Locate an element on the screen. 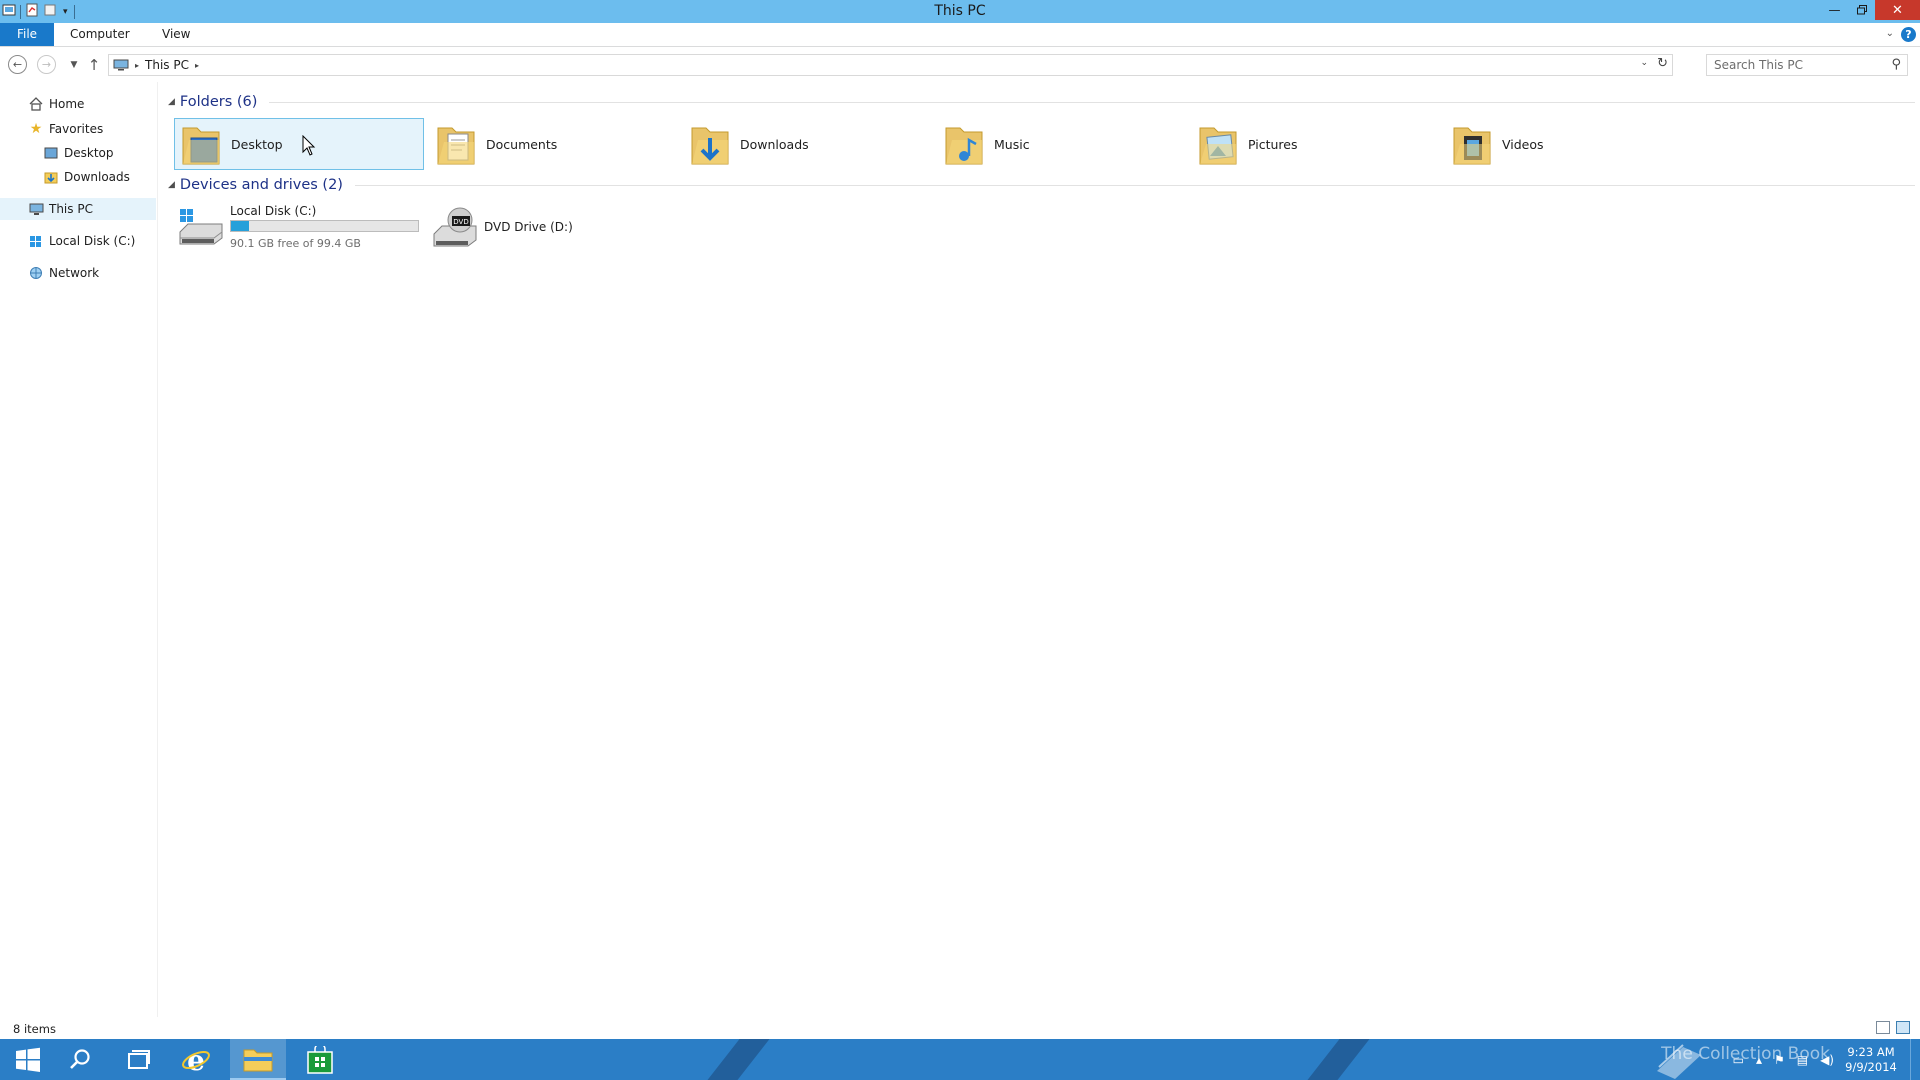 Image resolution: width=1920 pixels, height=1080 pixels. keyboard-icon: ▭ is located at coordinates (1738, 1060).